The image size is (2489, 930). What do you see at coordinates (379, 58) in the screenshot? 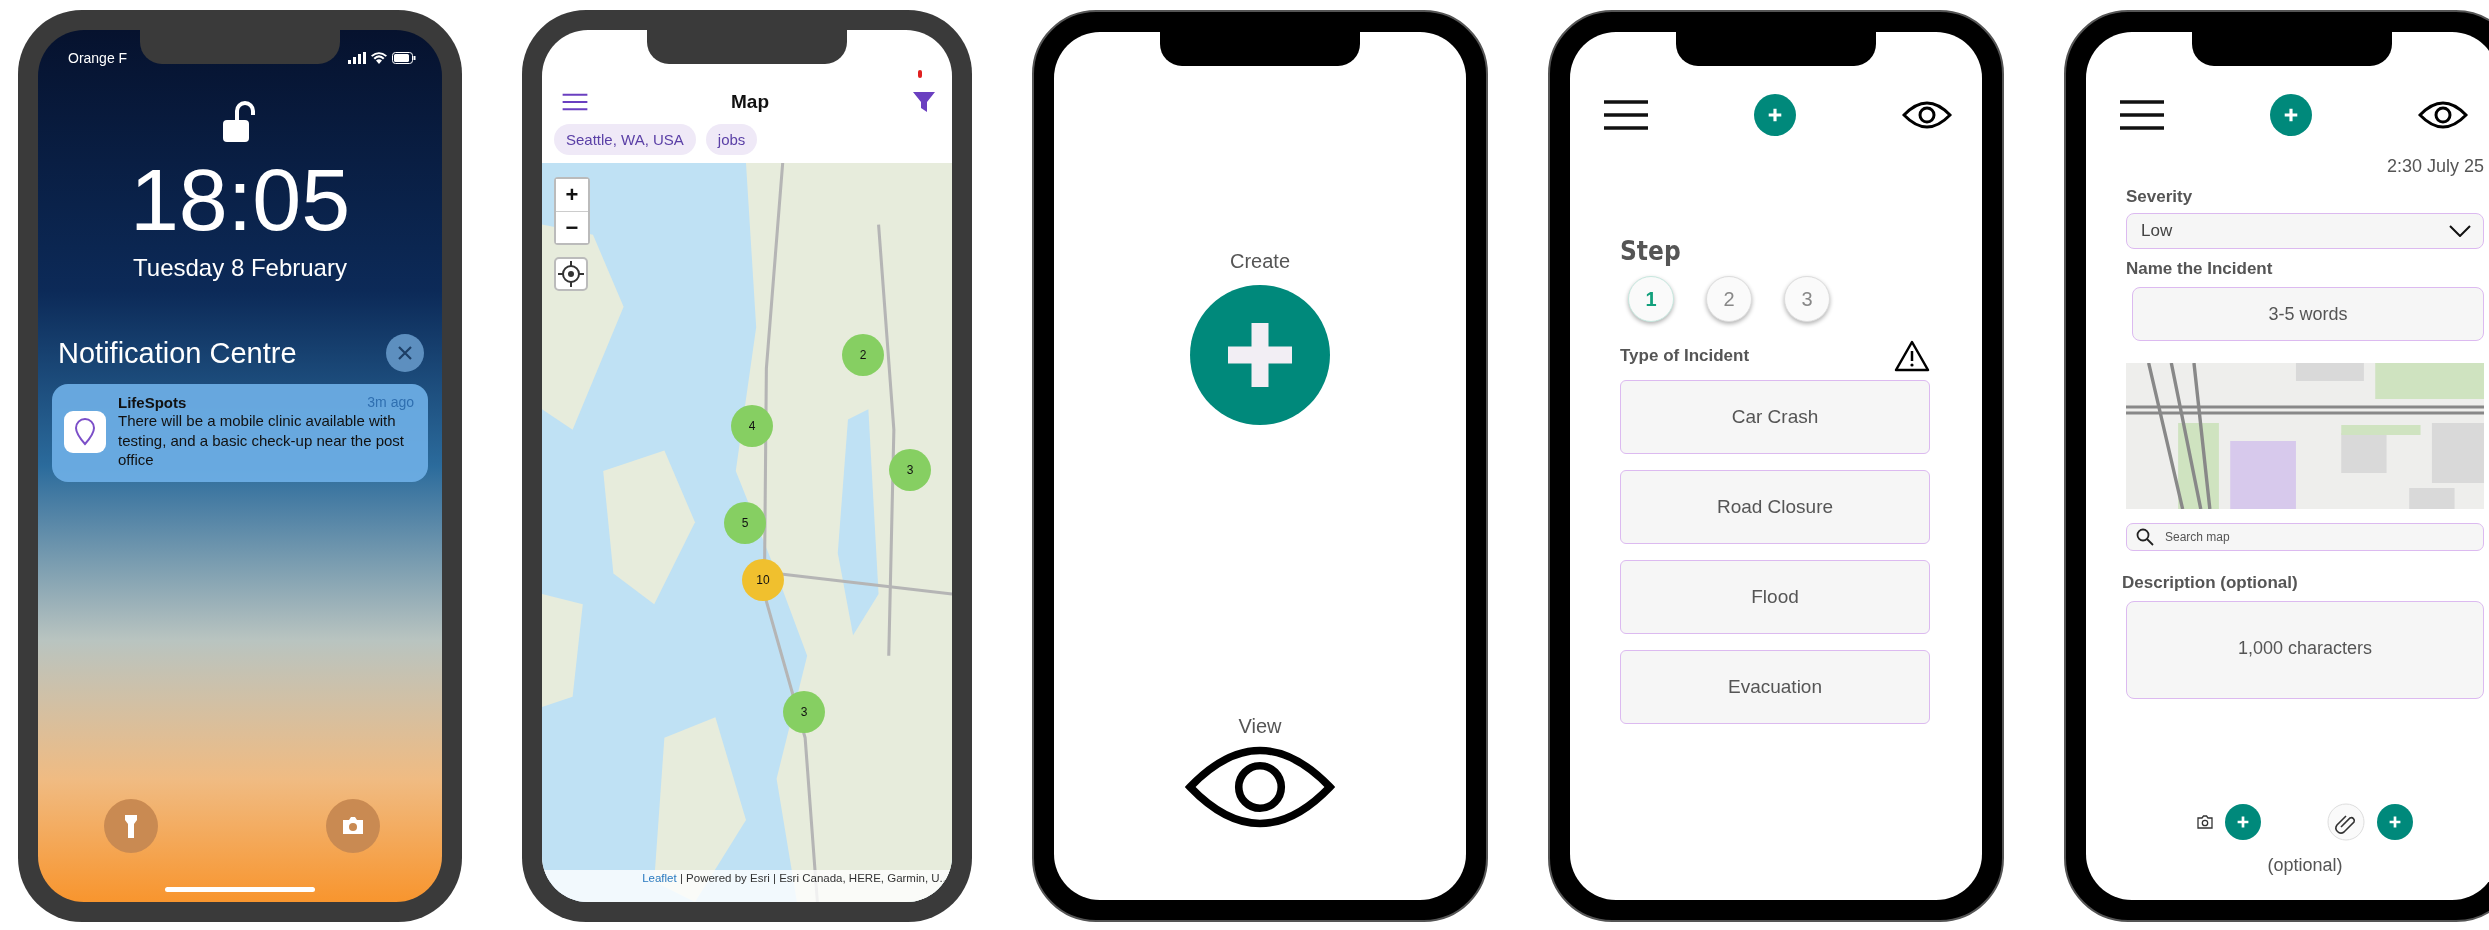
I see `wifi-icon` at bounding box center [379, 58].